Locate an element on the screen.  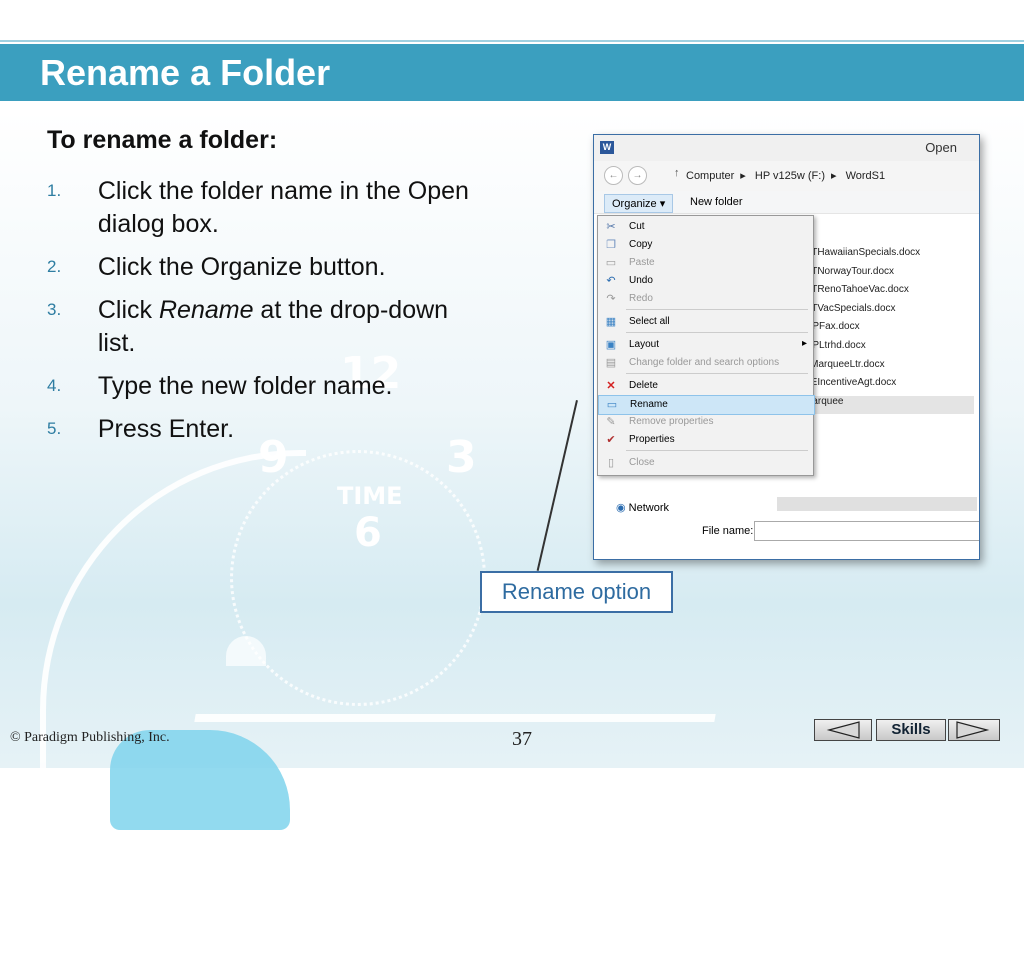
slide-title: Rename a Folder is located at coordinates (185, 72).